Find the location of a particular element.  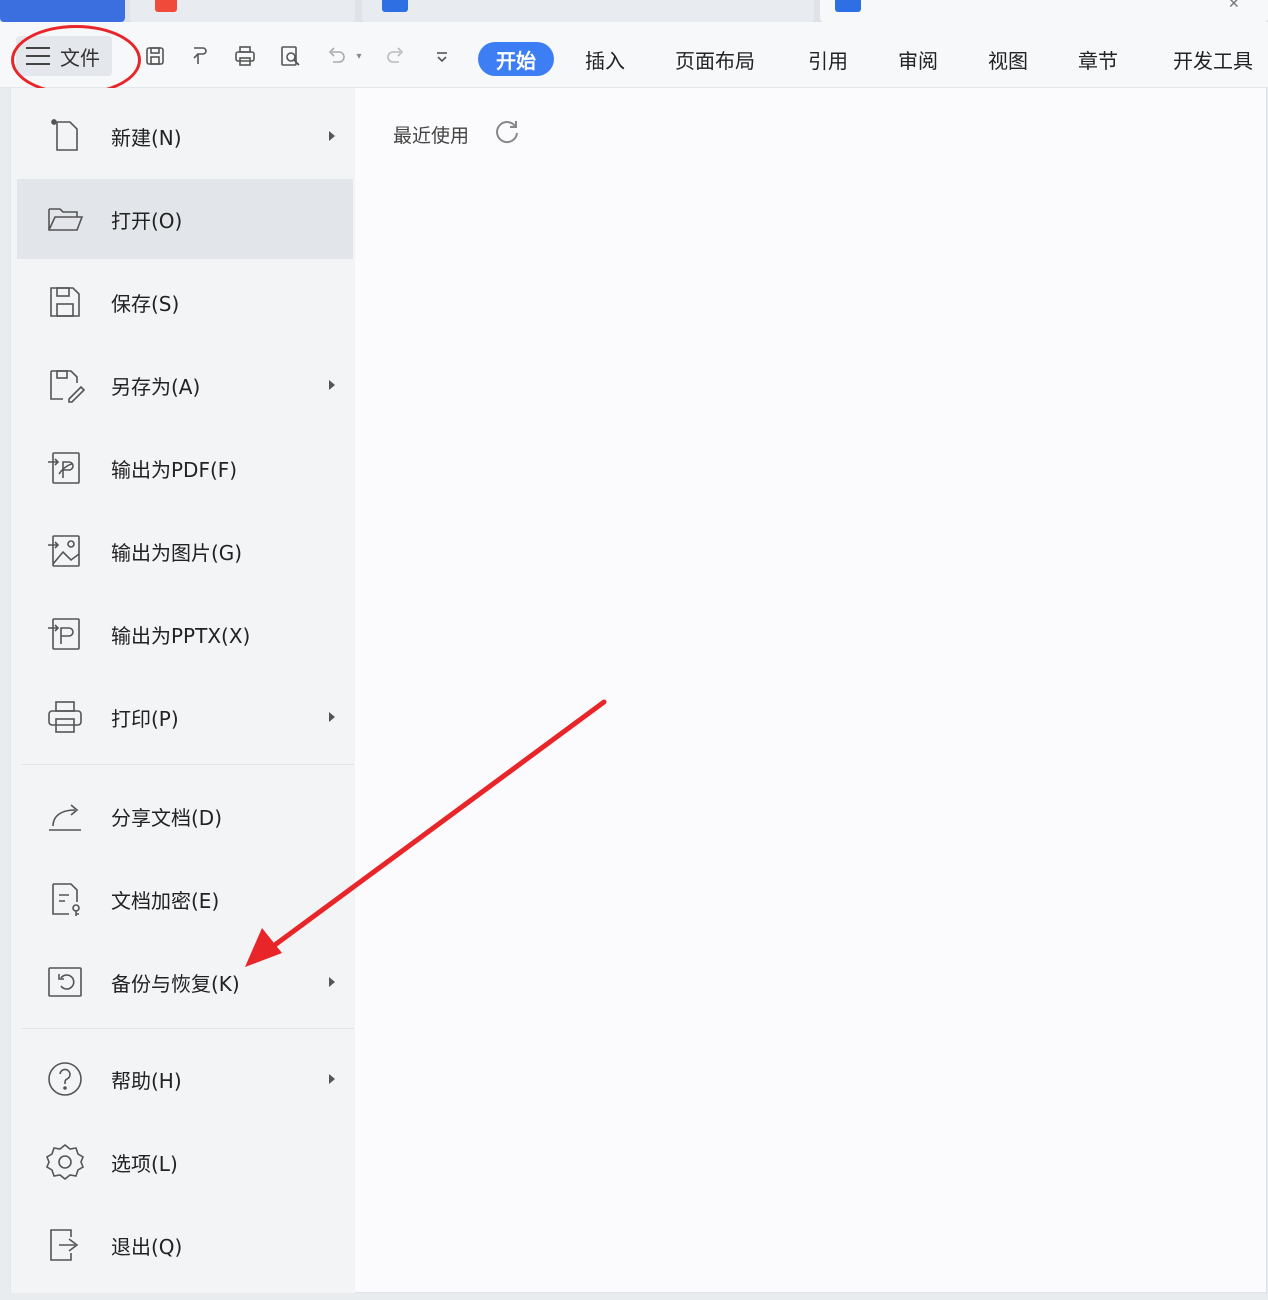

menu-item-label: 退出(Q) is located at coordinates (147, 1246).